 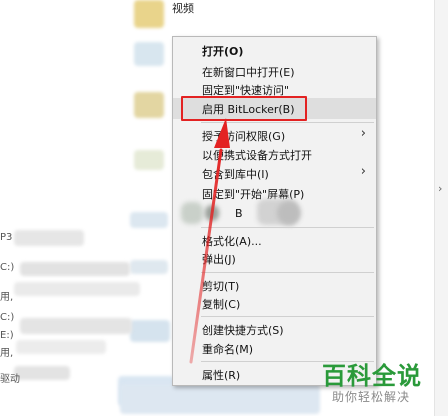 I want to click on watermark: 百科全说 助你轻松解决, so click(x=374, y=384).